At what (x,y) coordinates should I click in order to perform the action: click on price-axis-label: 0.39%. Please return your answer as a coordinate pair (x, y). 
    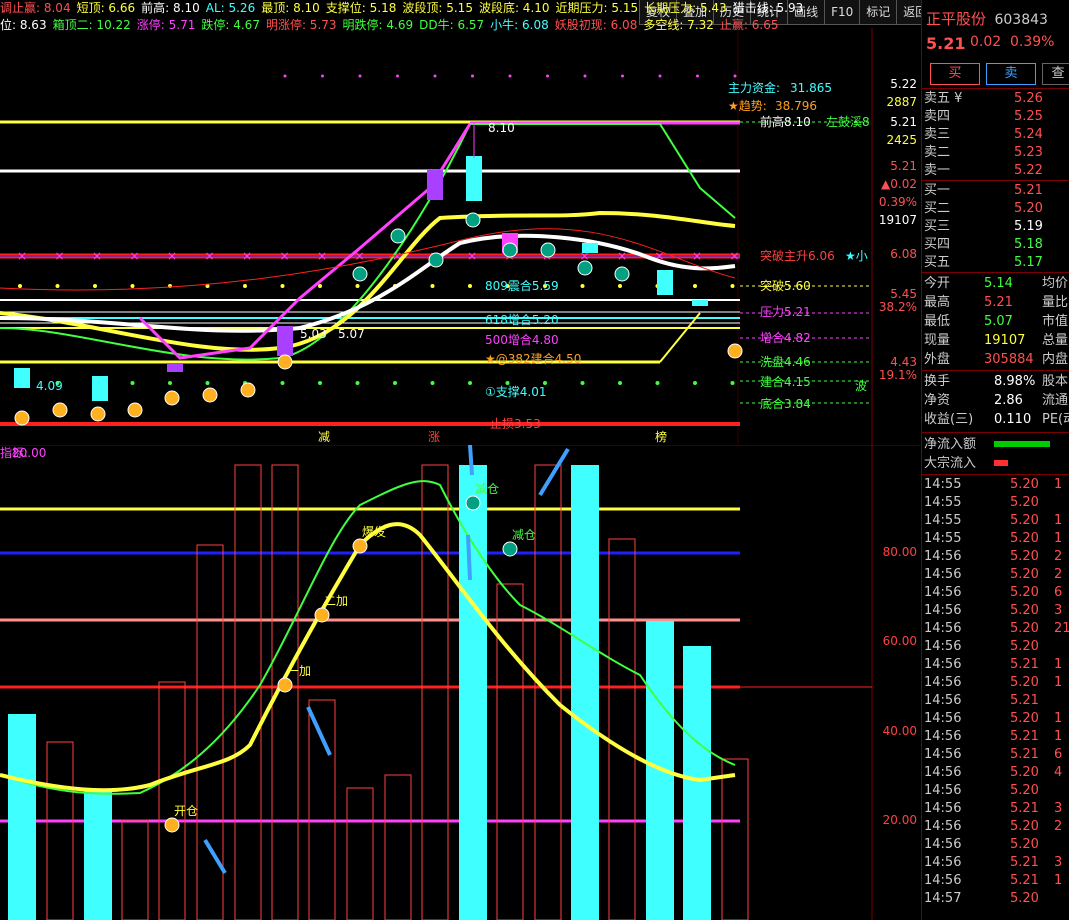
    Looking at the image, I should click on (898, 202).